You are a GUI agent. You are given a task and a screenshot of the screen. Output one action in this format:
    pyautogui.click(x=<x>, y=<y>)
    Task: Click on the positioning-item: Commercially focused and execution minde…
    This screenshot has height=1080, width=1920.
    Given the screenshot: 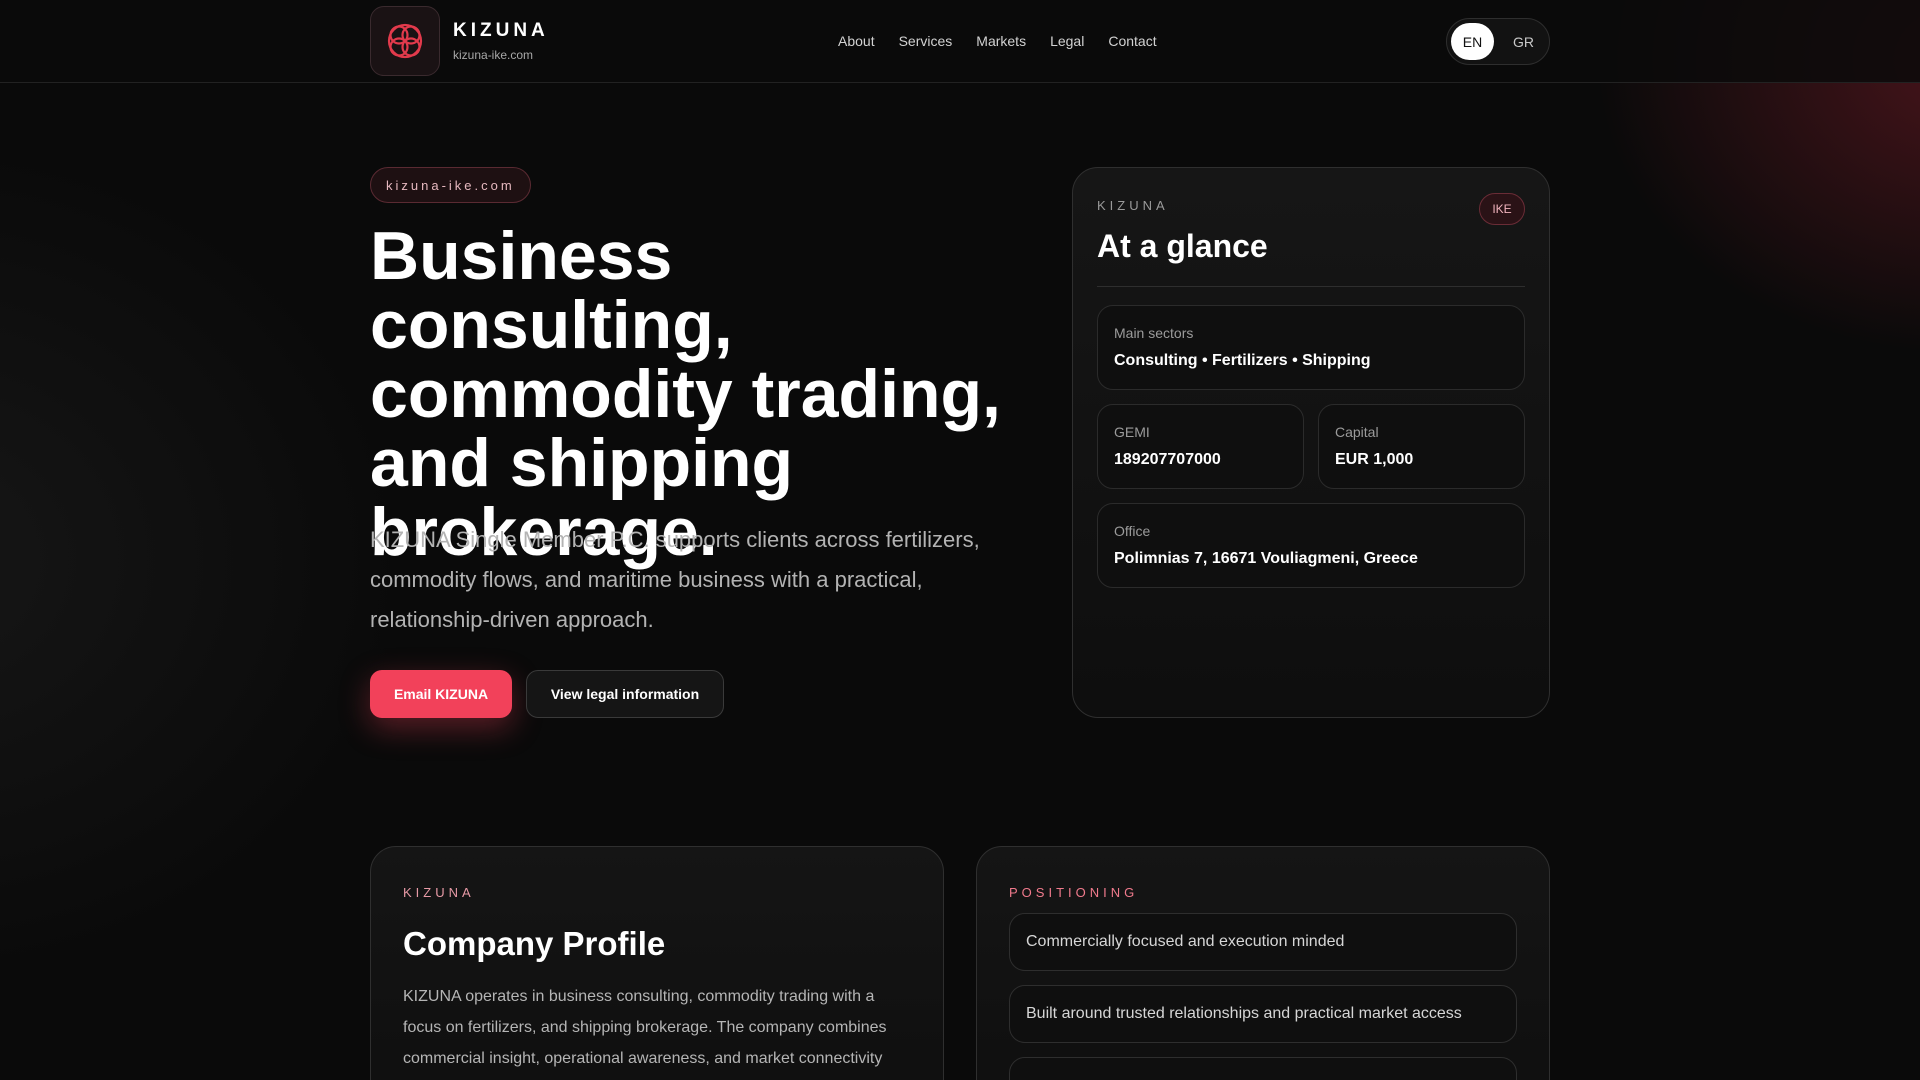 What is the action you would take?
    pyautogui.click(x=1263, y=942)
    